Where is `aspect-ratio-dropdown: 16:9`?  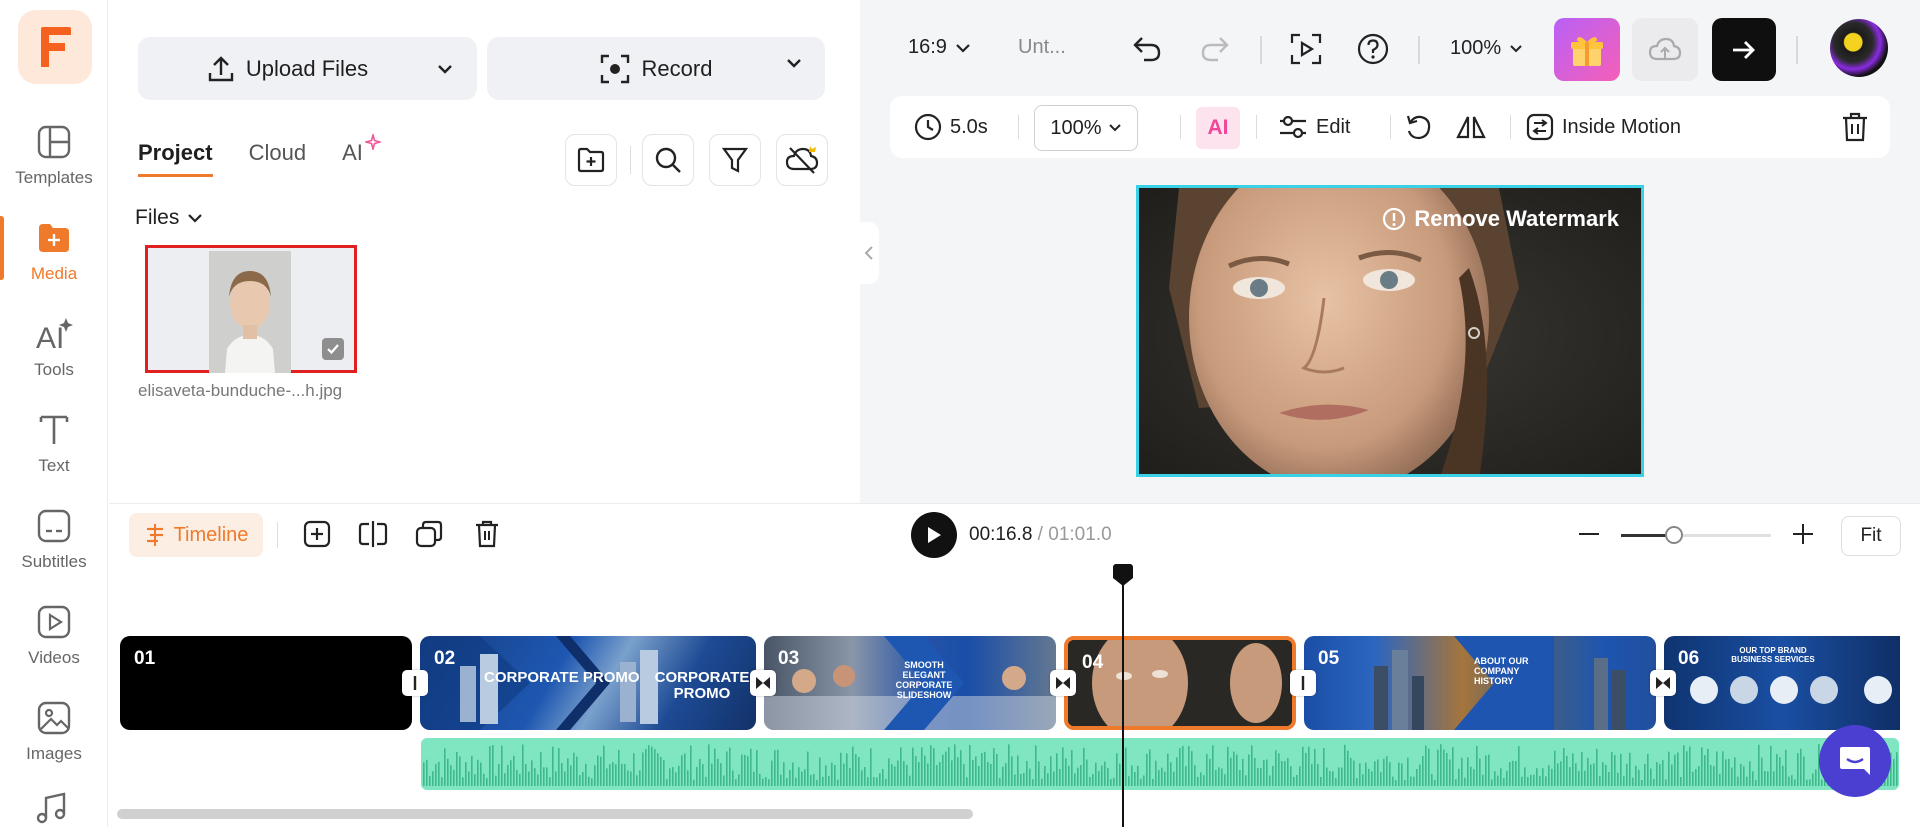 aspect-ratio-dropdown: 16:9 is located at coordinates (939, 47).